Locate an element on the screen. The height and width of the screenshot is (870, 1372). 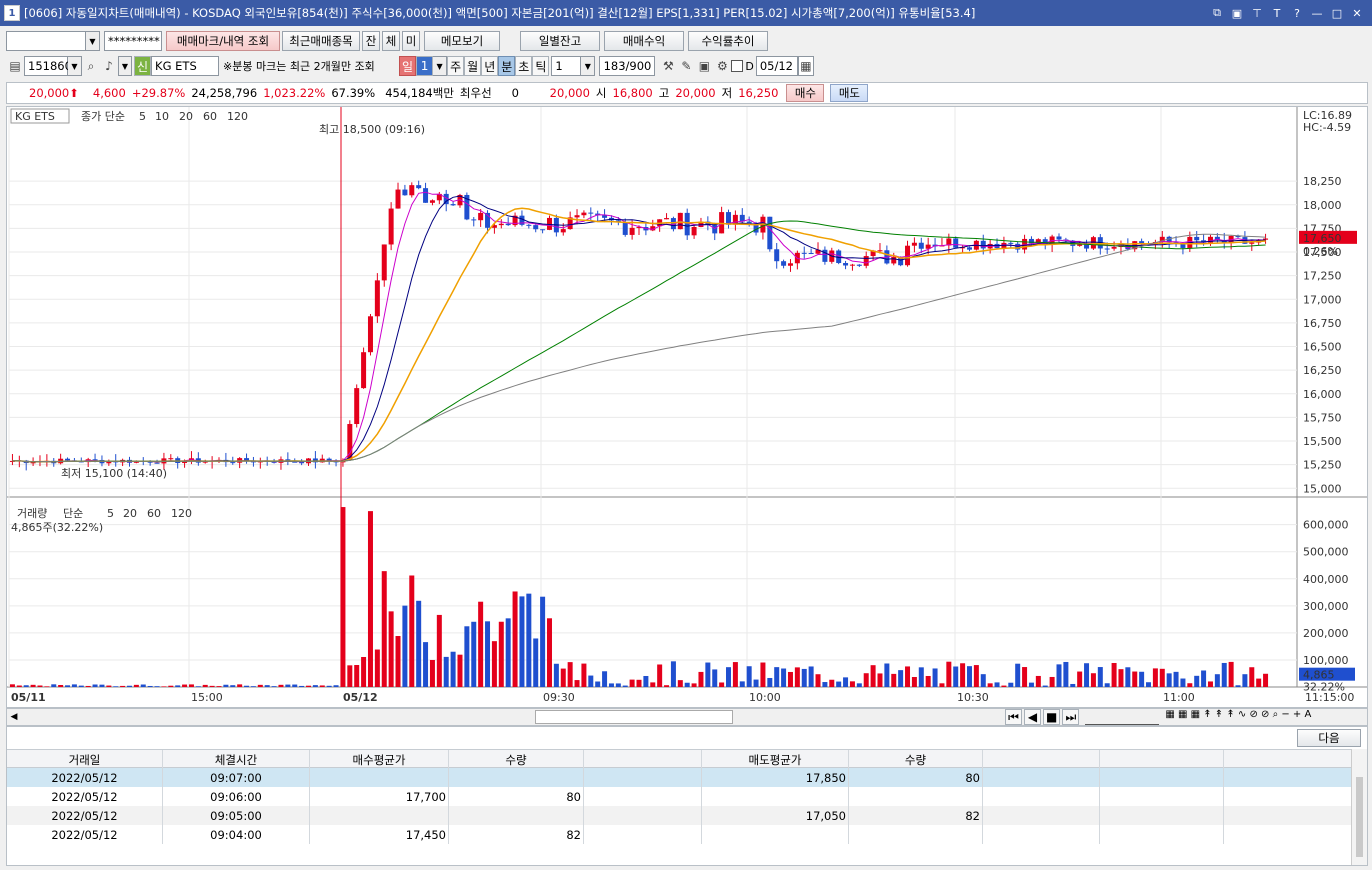
table-scroll-thumb is located at coordinates (1359, 817).